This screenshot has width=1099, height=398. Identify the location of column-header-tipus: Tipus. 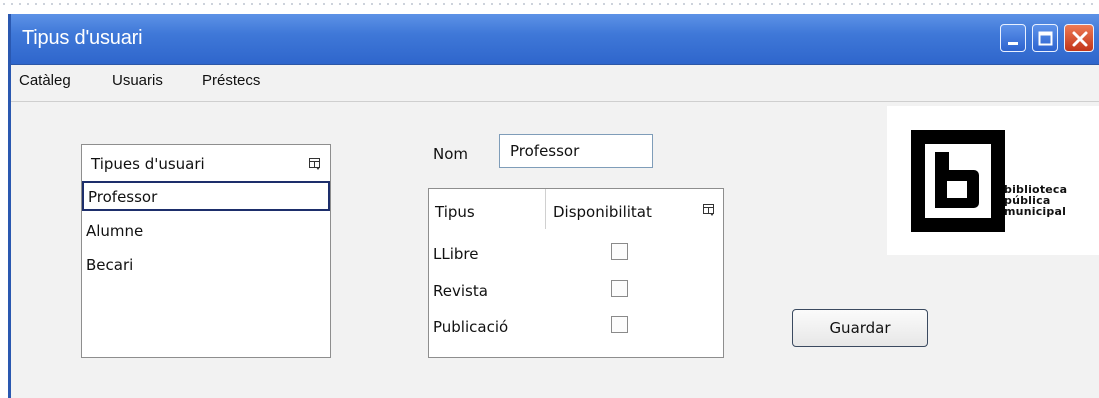
(455, 212).